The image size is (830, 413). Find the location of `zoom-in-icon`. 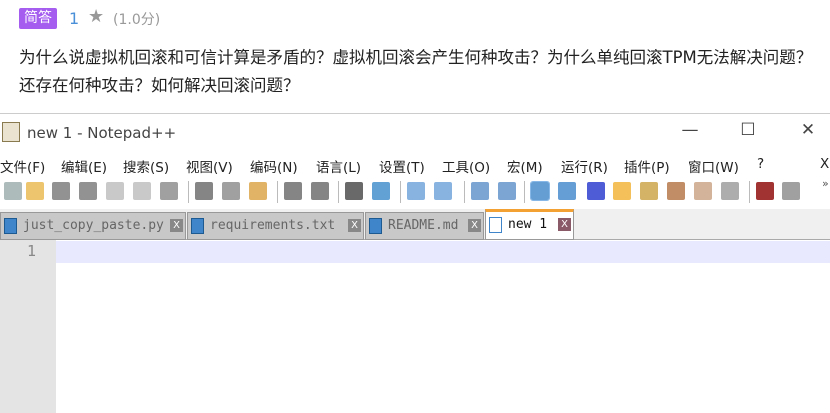

zoom-in-icon is located at coordinates (416, 191).